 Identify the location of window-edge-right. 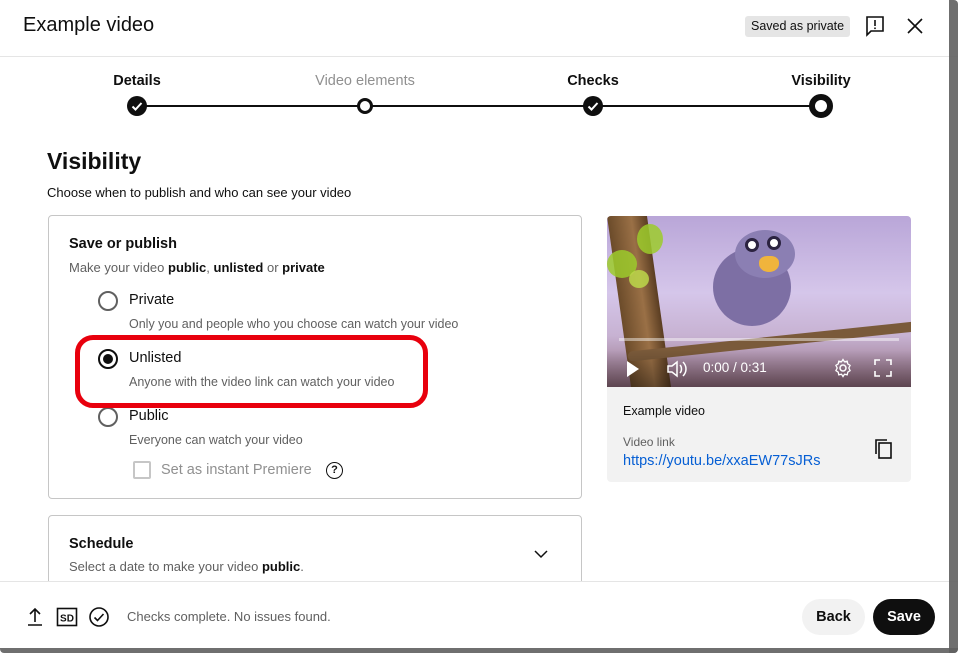
(953, 326).